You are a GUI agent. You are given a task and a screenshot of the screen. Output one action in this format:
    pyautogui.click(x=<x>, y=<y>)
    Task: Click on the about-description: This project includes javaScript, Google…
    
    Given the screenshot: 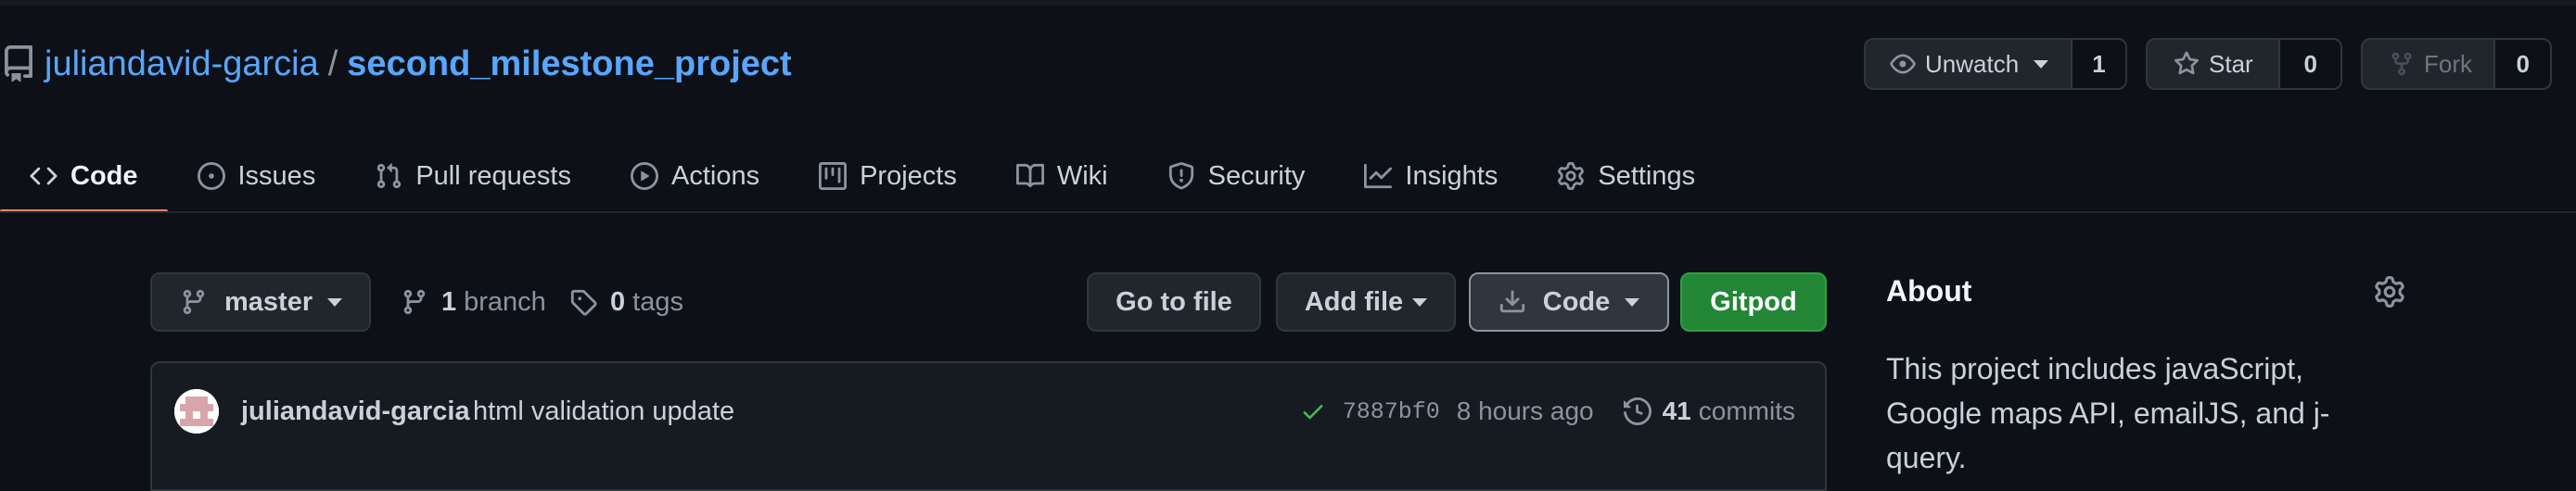 What is the action you would take?
    pyautogui.click(x=2108, y=413)
    